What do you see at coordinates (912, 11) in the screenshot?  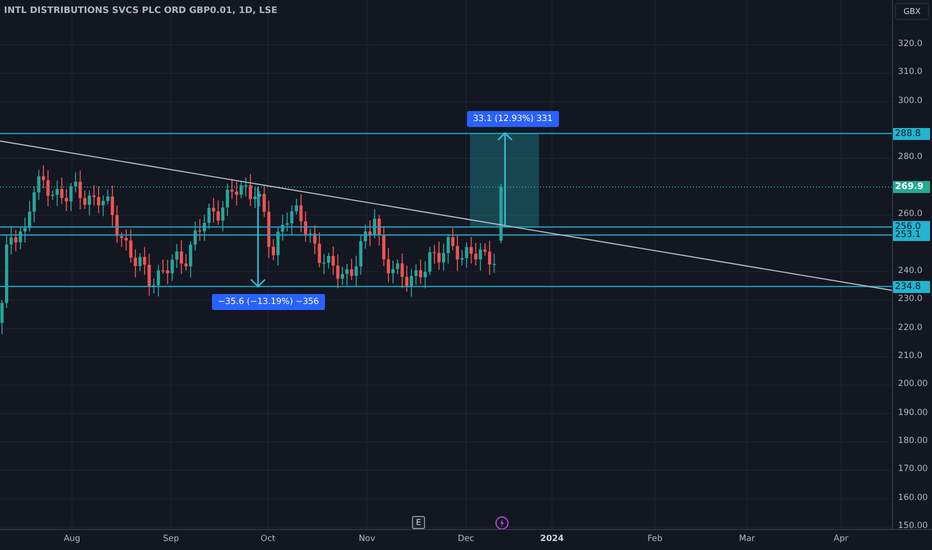 I see `currency-button: GBX` at bounding box center [912, 11].